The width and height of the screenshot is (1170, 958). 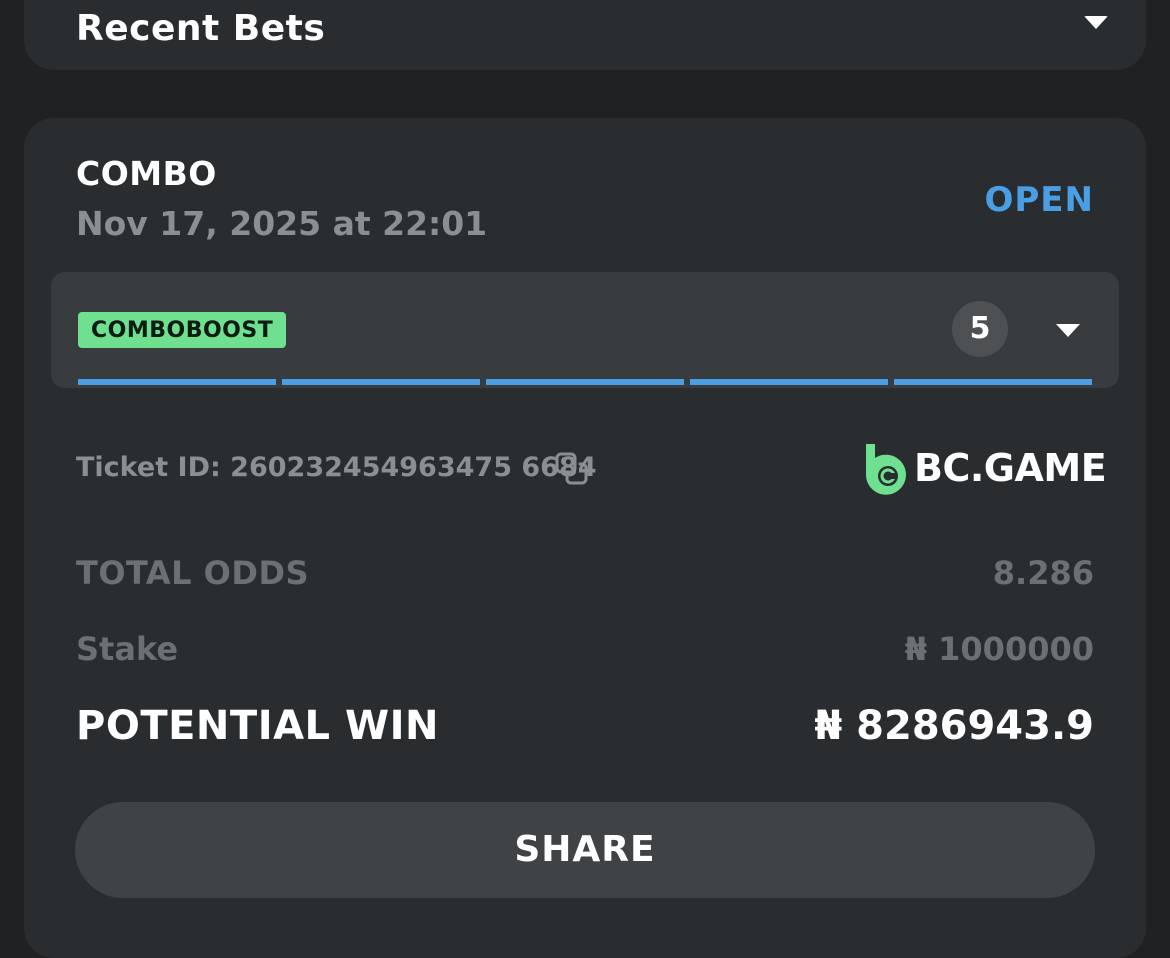 What do you see at coordinates (201, 28) in the screenshot?
I see `recent-bets-title: Recent Bets` at bounding box center [201, 28].